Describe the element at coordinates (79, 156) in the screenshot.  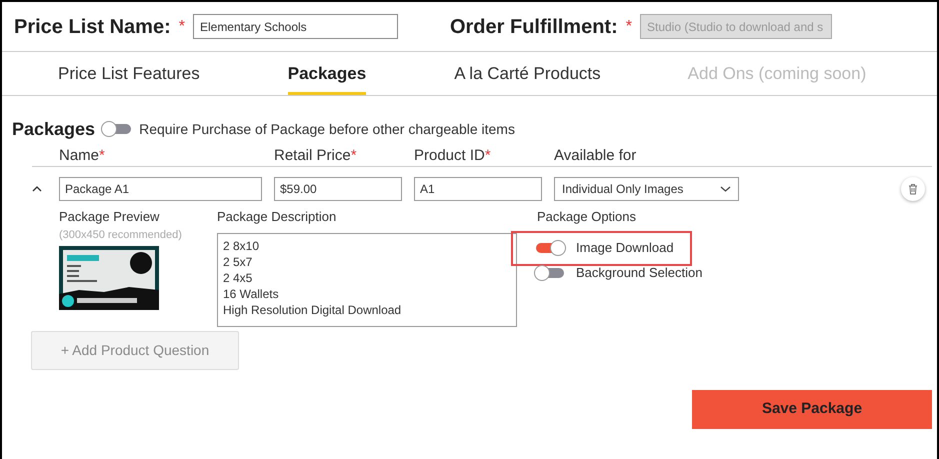
I see `column-header: Name` at that location.